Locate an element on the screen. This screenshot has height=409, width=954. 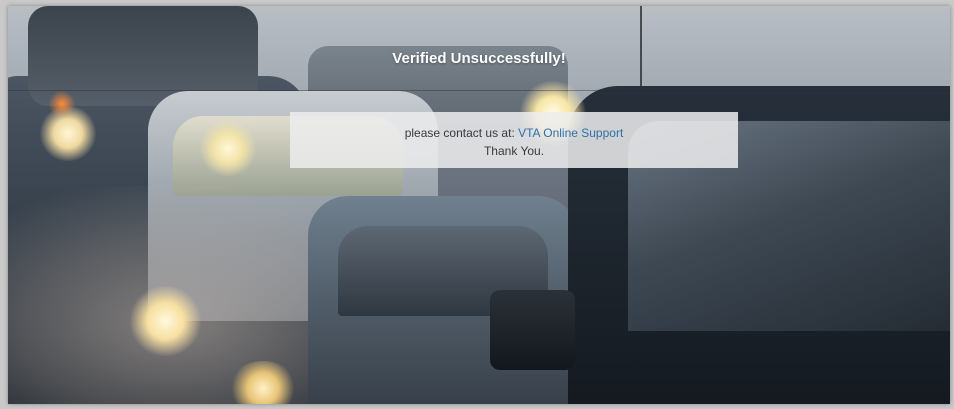
background-wire is located at coordinates (479, 90).